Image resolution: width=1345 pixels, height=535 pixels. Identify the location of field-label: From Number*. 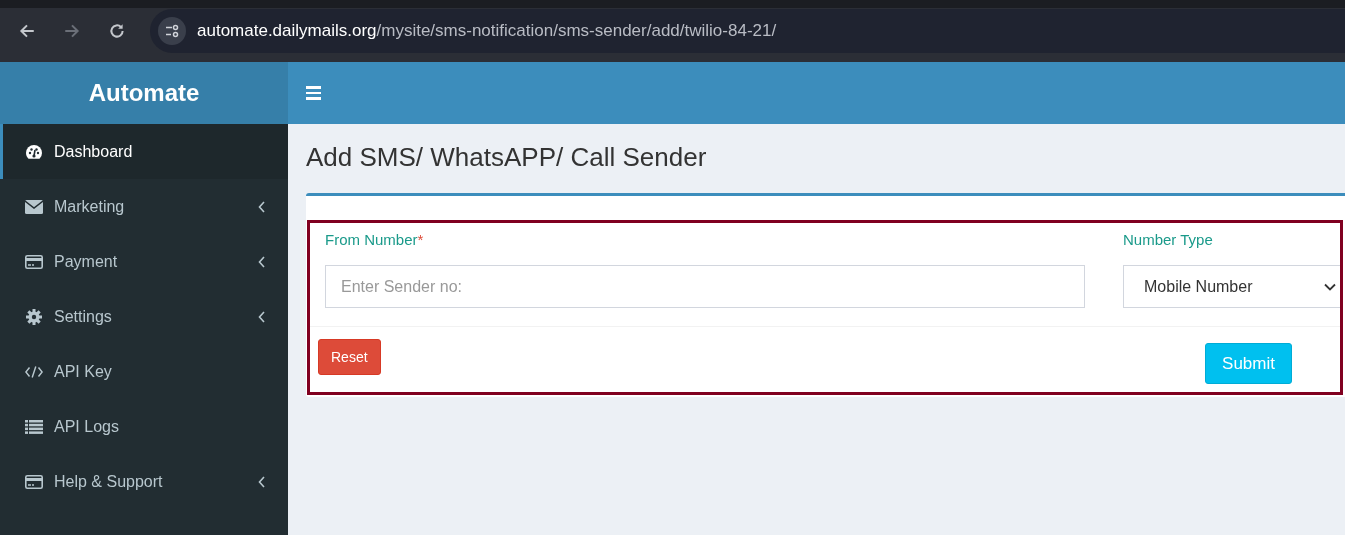
(375, 240).